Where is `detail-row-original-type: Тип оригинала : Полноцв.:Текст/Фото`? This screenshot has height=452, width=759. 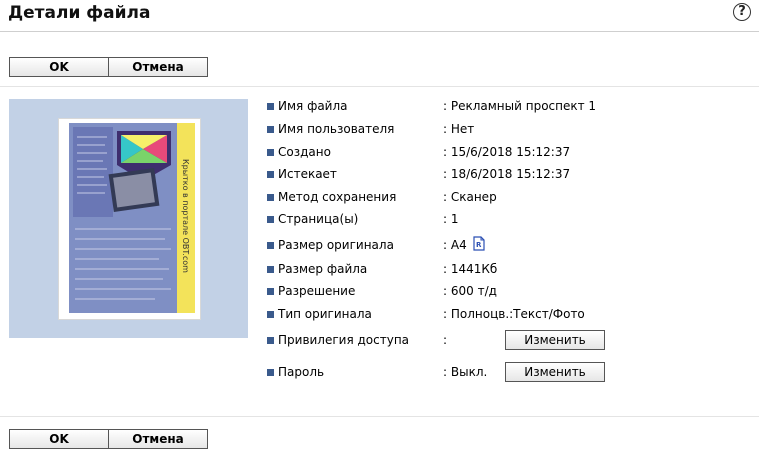 detail-row-original-type: Тип оригинала : Полноцв.:Текст/Фото is located at coordinates (426, 314).